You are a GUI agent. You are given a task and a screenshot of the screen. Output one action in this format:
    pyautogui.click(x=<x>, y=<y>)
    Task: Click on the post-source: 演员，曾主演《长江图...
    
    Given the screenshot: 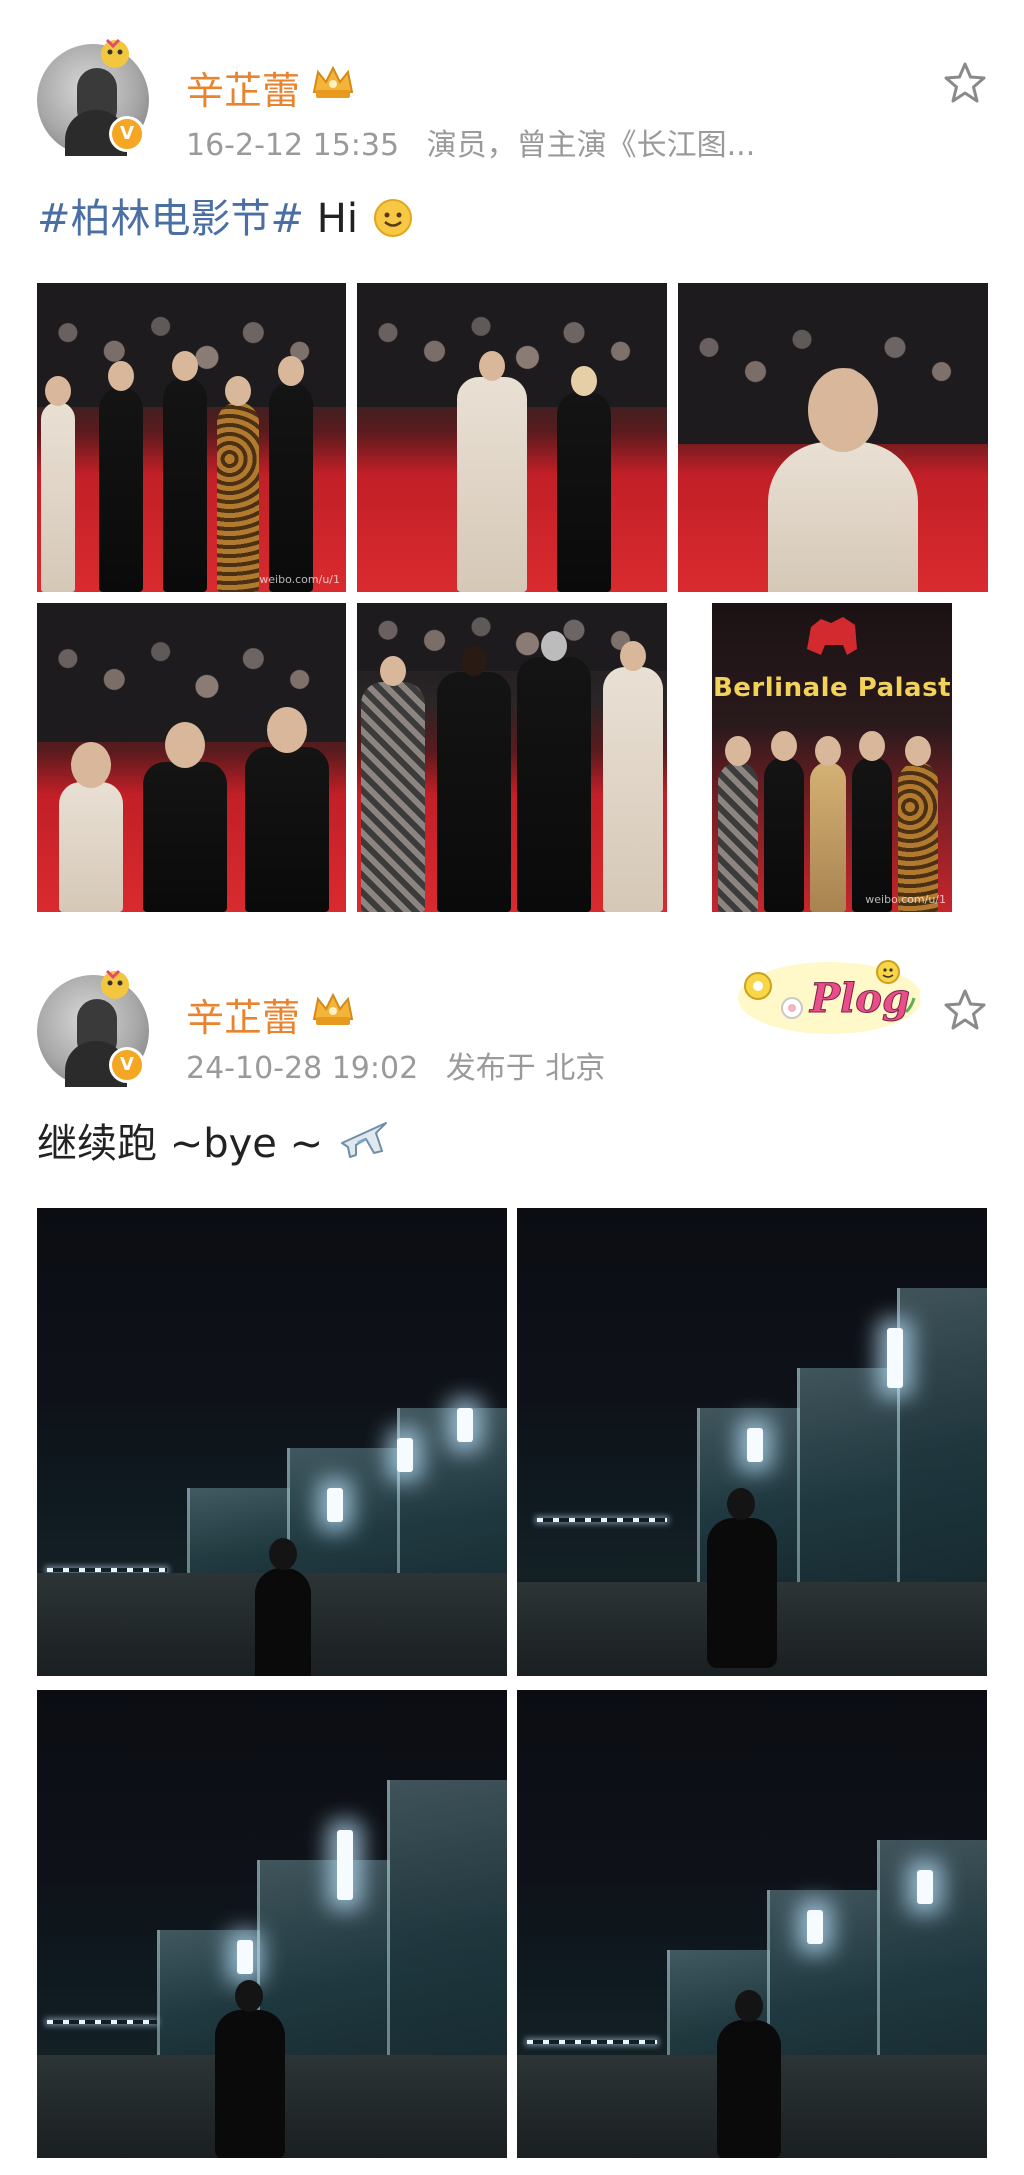 What is the action you would take?
    pyautogui.click(x=591, y=145)
    